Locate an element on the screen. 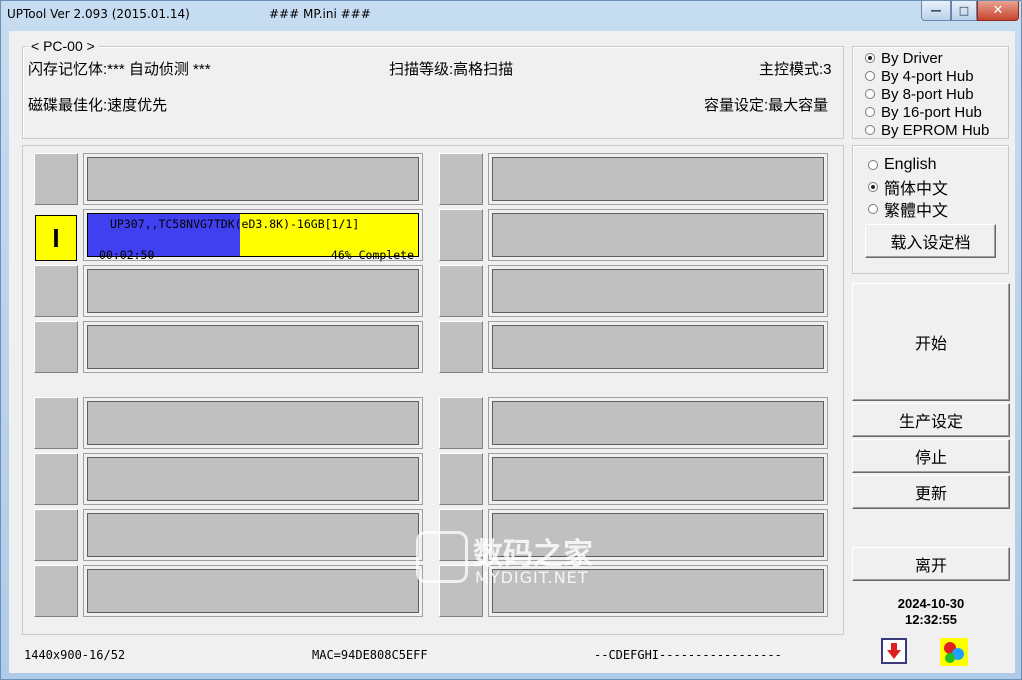 The height and width of the screenshot is (680, 1022). maximize-icon: □ is located at coordinates (964, 10).